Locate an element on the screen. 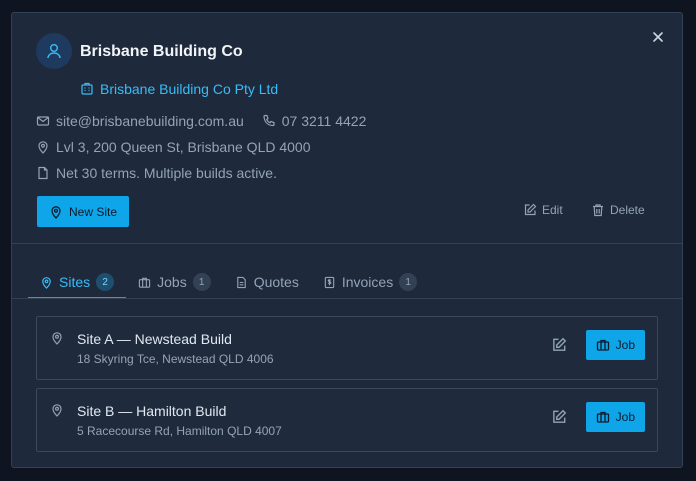 The width and height of the screenshot is (696, 481). tab-invoices: Invoices 1 is located at coordinates (370, 282).